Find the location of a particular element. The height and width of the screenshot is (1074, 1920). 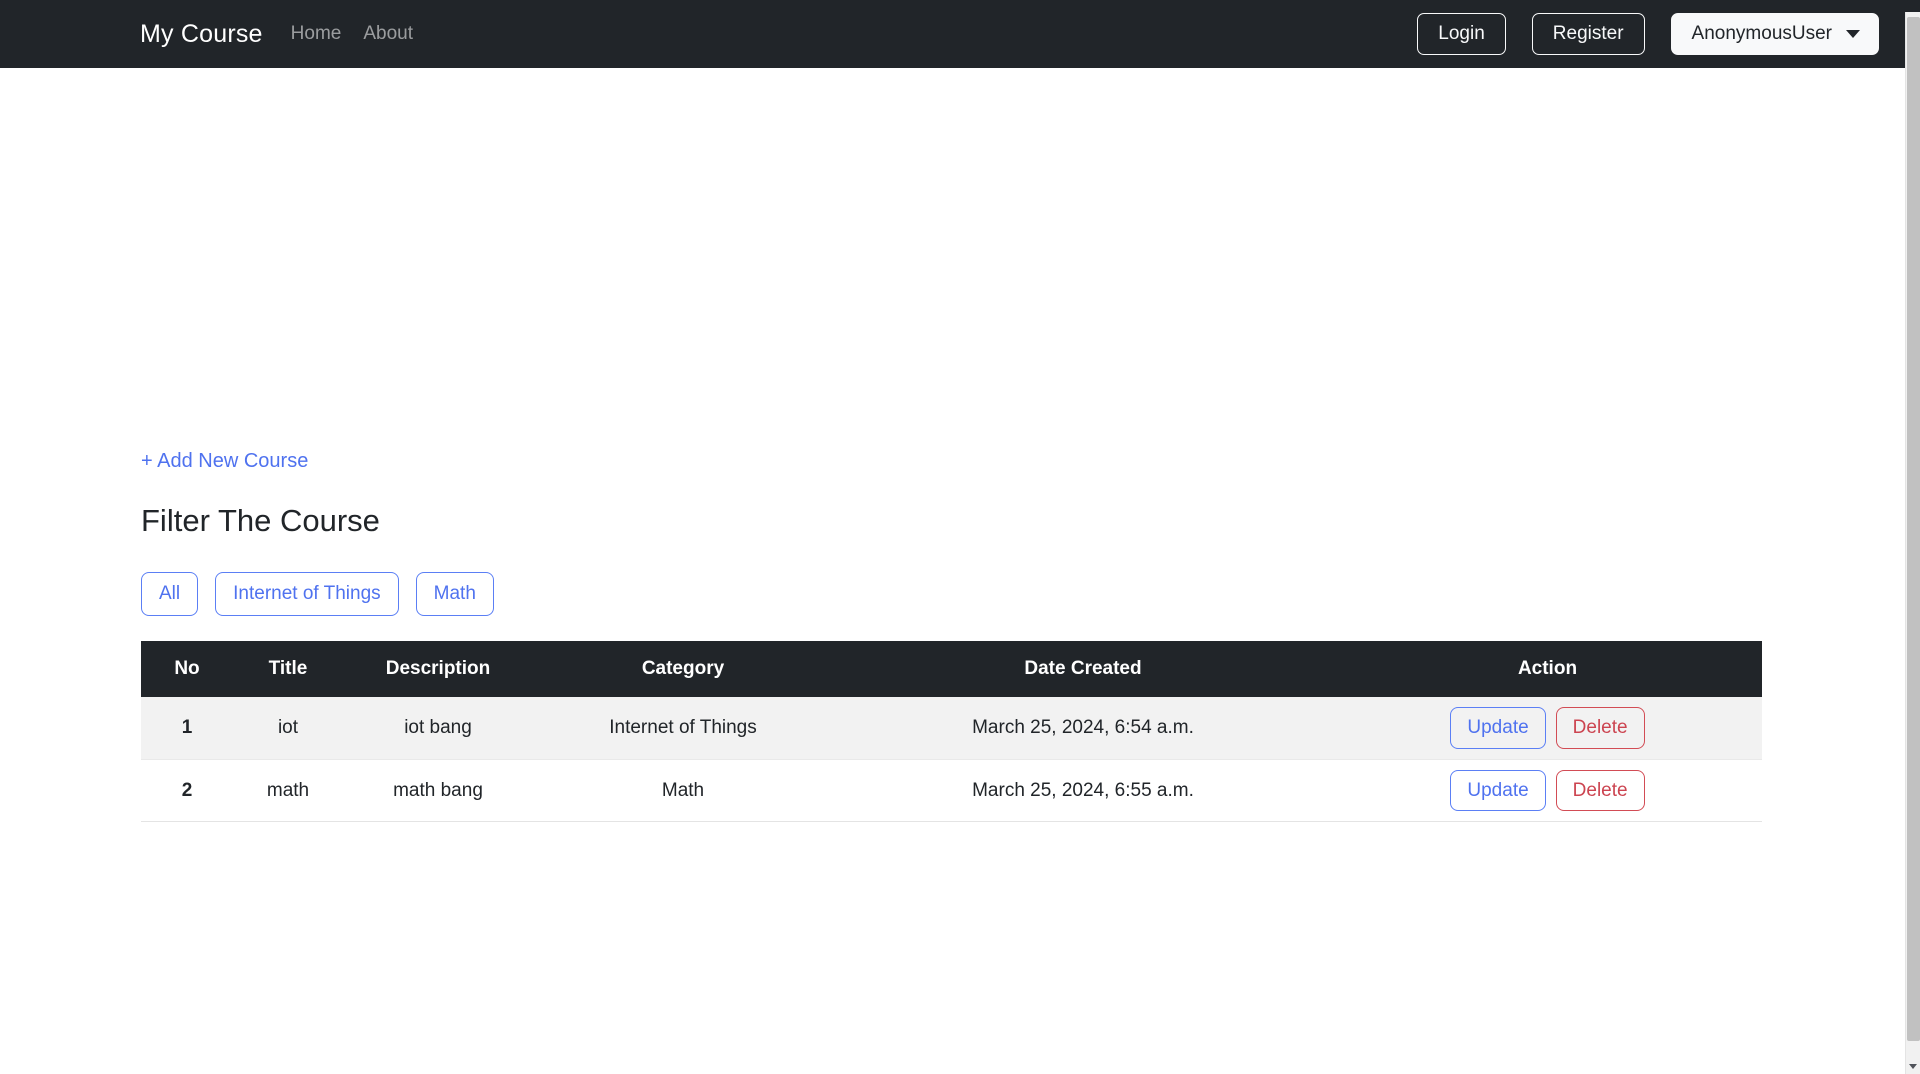

column-header-description: Description is located at coordinates (438, 668).